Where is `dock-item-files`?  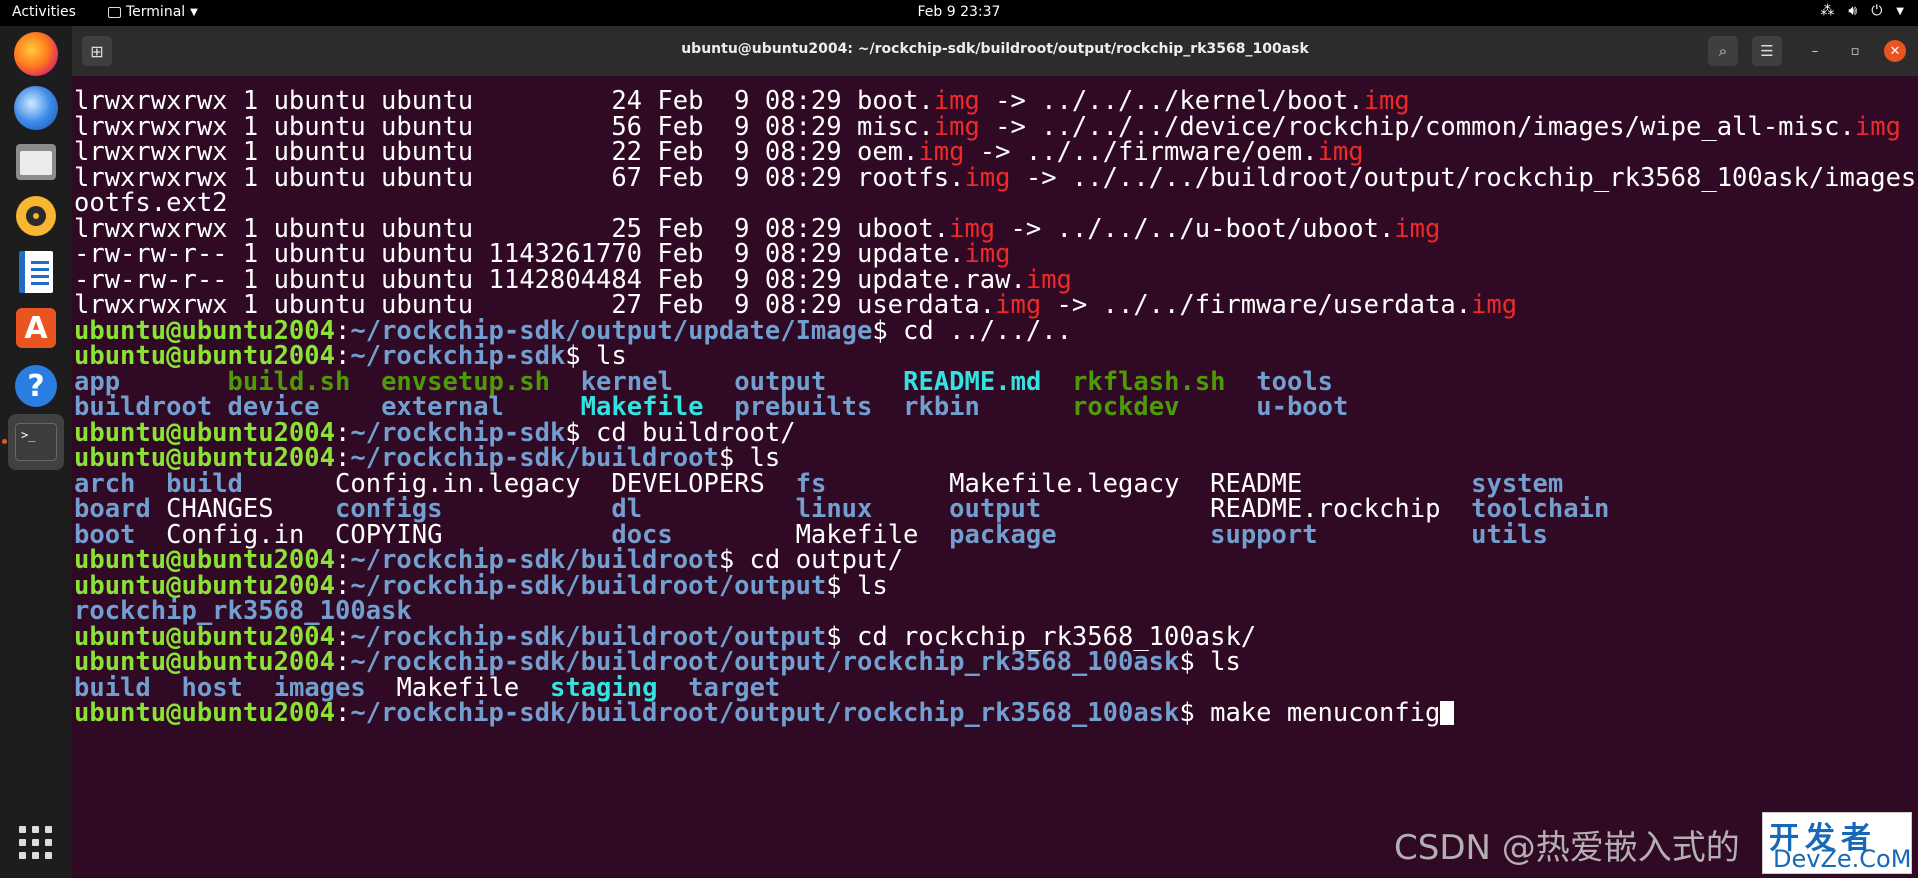 dock-item-files is located at coordinates (36, 162).